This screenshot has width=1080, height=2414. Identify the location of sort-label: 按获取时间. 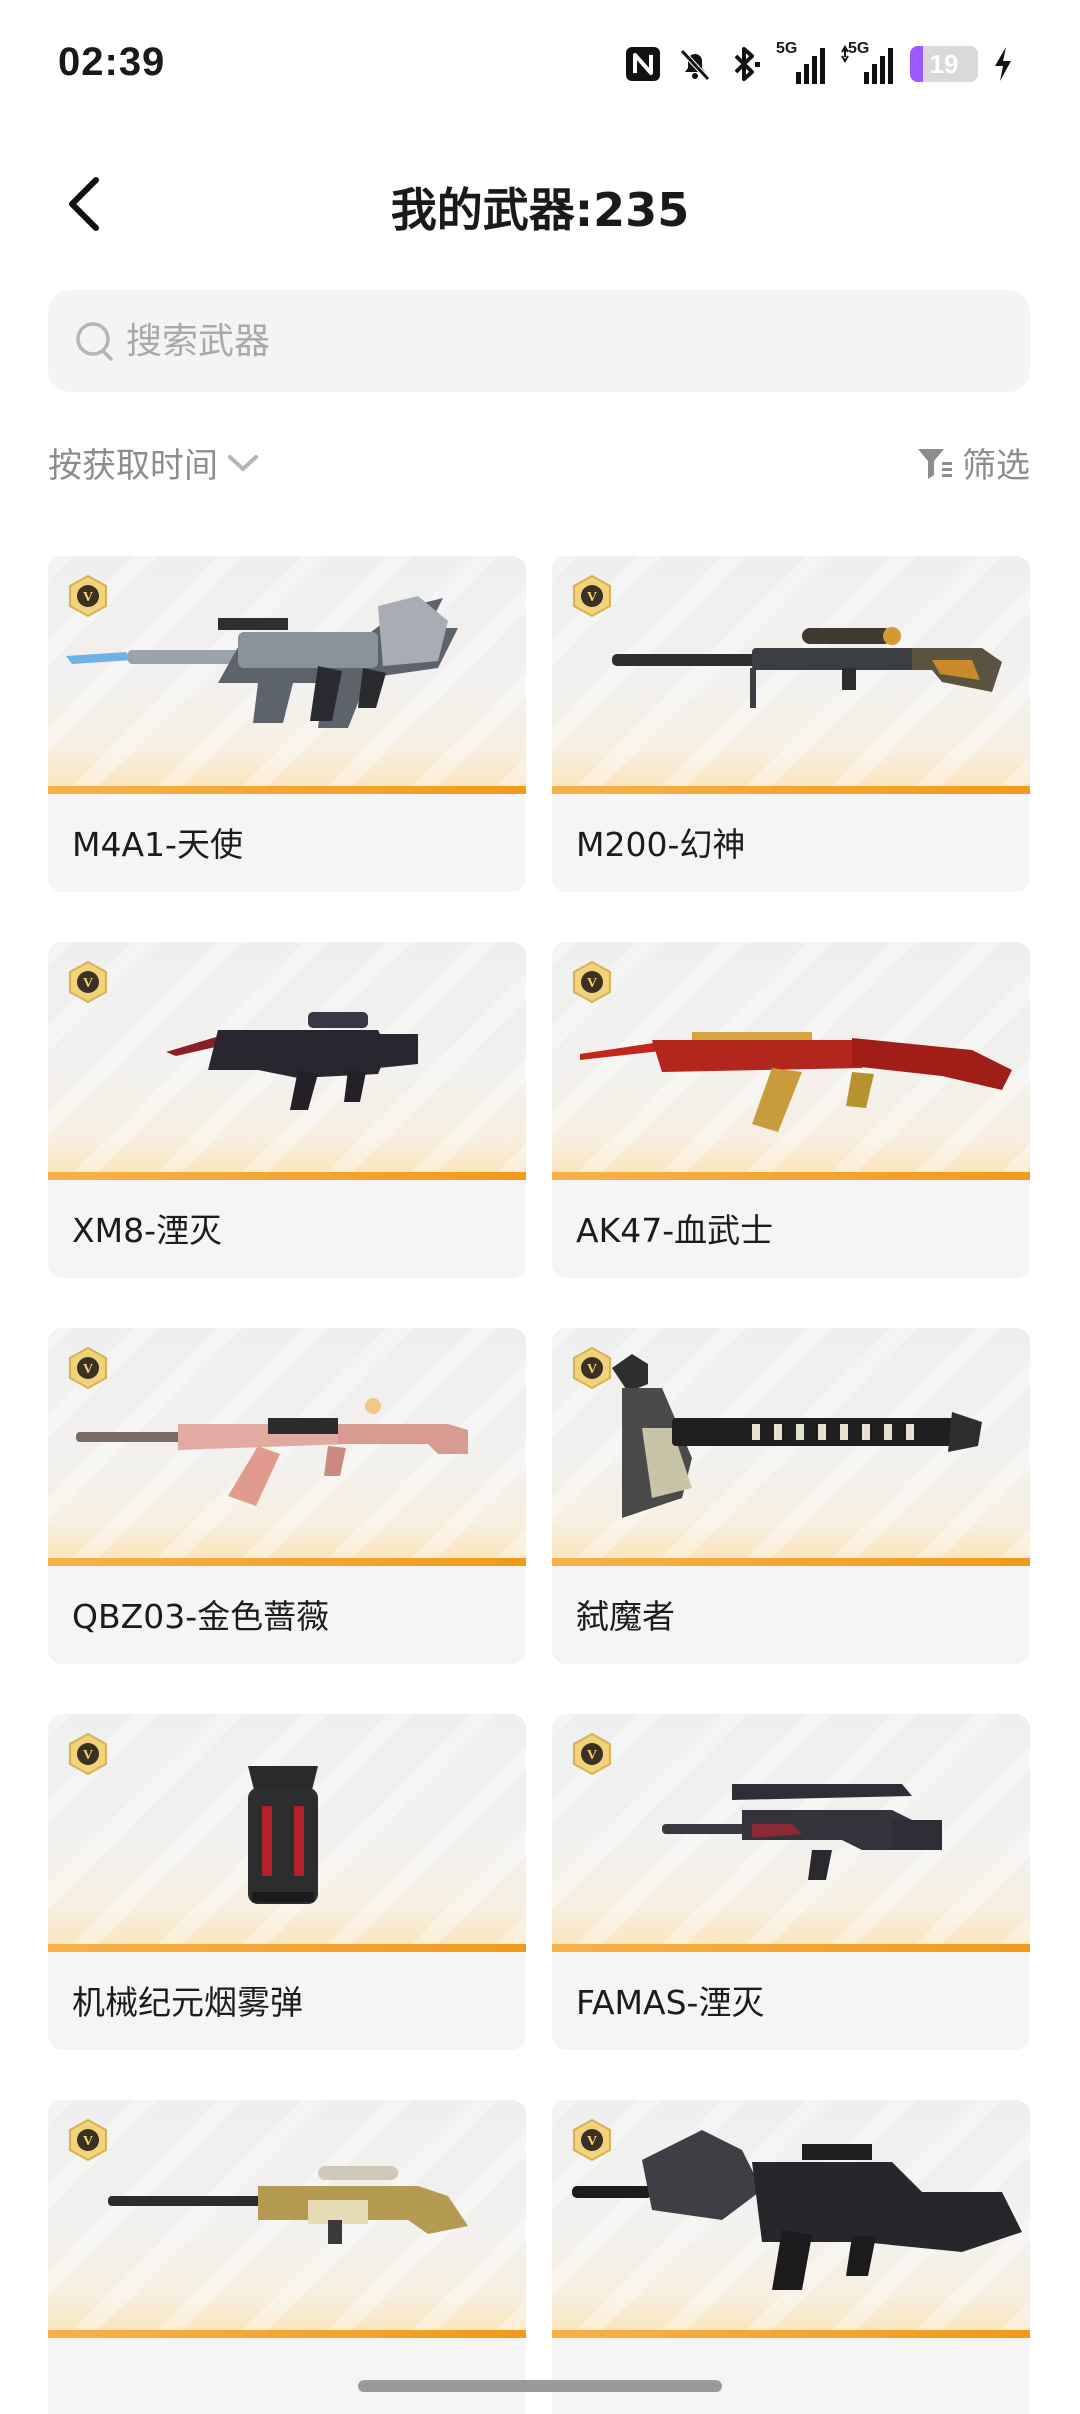
(133, 466).